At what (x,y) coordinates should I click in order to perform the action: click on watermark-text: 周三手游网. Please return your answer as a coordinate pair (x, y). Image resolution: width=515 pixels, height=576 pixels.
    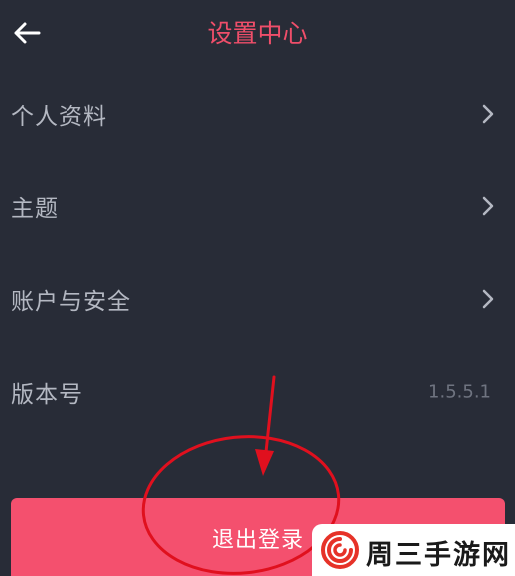
    Looking at the image, I should click on (438, 555).